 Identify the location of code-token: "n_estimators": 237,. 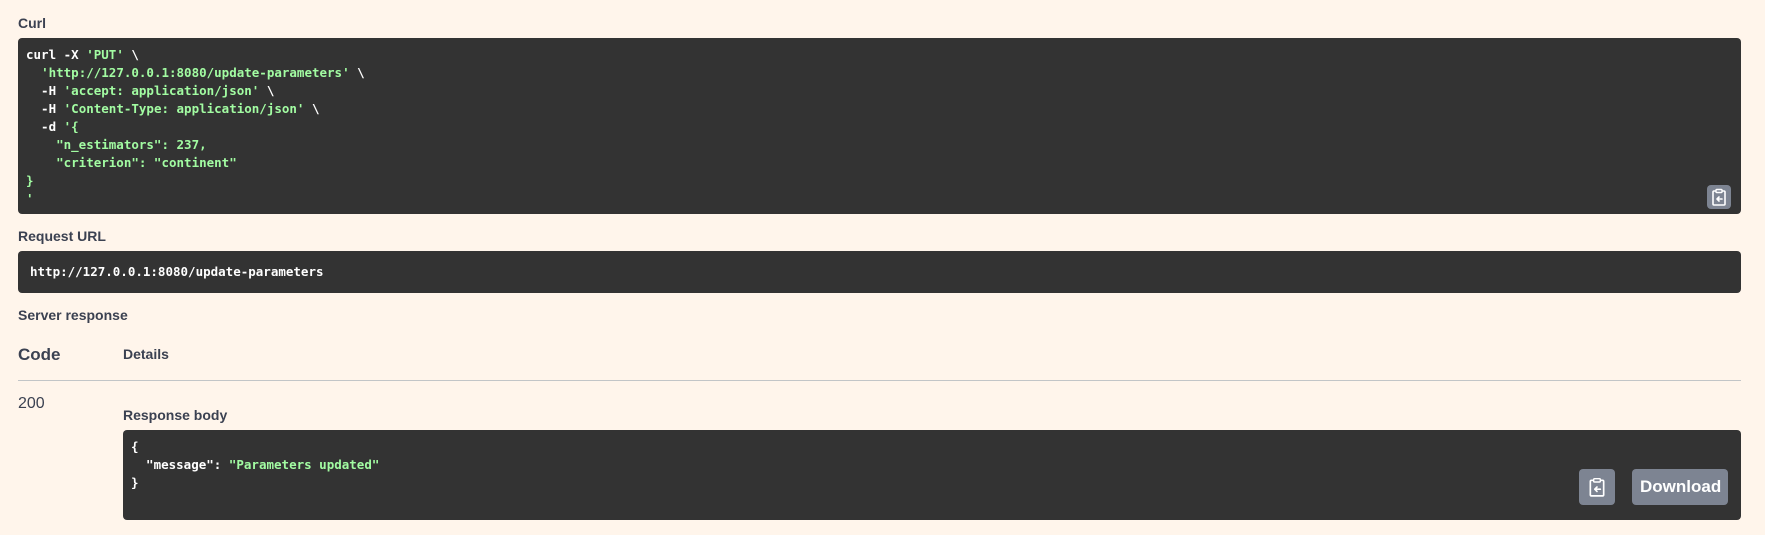
(116, 144).